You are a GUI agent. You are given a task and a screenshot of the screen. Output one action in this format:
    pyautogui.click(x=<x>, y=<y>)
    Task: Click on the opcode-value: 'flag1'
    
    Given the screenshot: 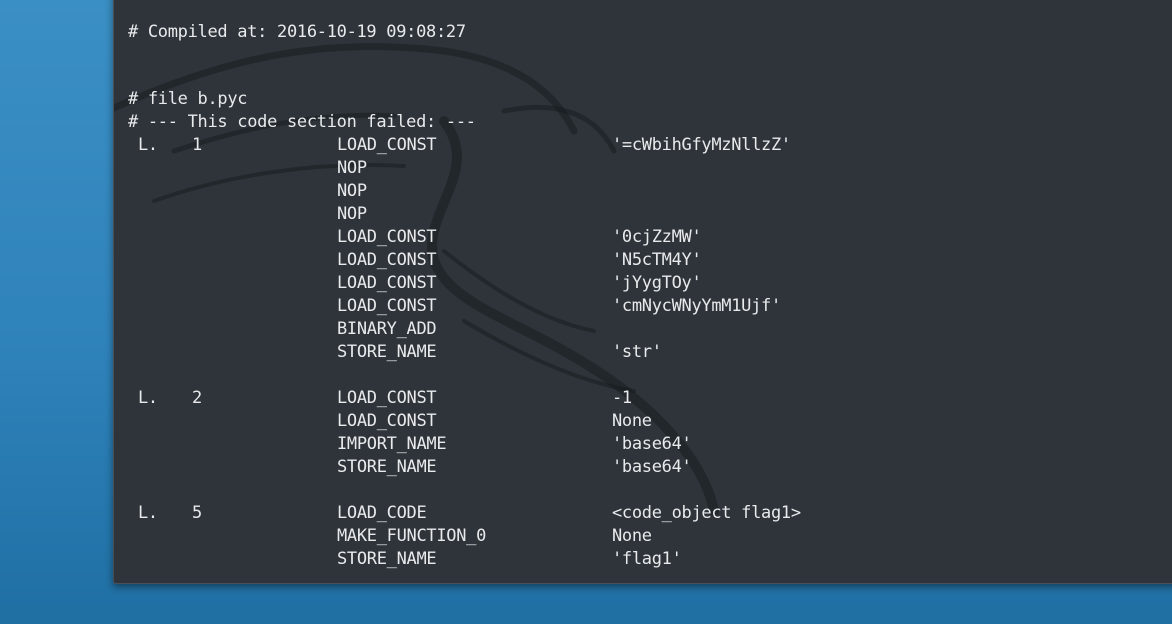 What is the action you would take?
    pyautogui.click(x=647, y=559)
    